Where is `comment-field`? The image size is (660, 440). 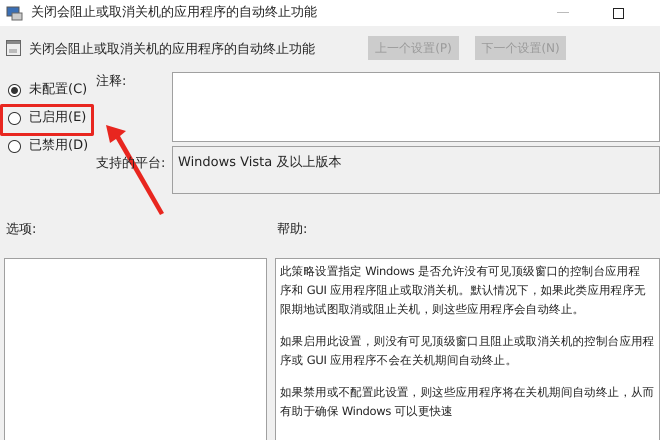 comment-field is located at coordinates (416, 107).